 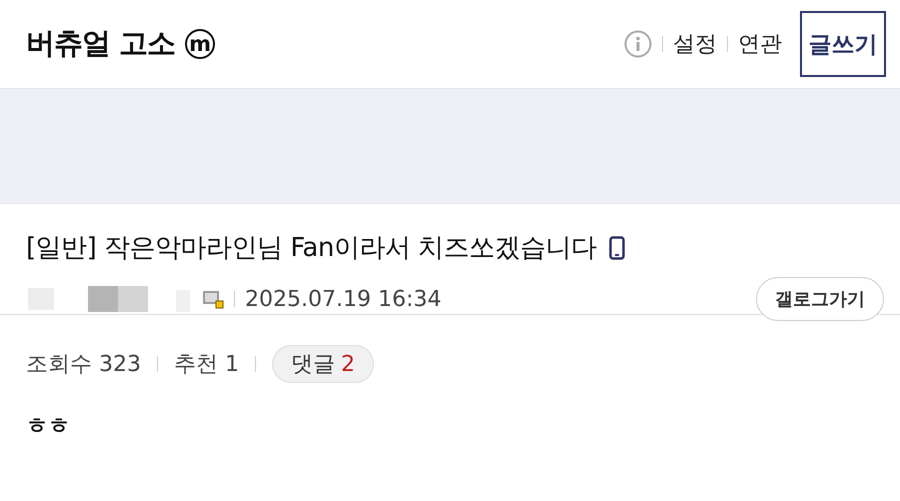 I want to click on post-body: ㅎㅎ, so click(x=48, y=427).